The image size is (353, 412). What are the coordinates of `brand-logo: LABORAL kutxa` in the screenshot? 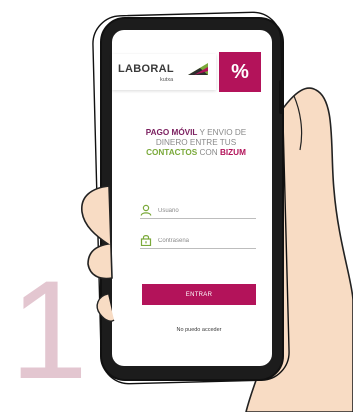 It's located at (164, 72).